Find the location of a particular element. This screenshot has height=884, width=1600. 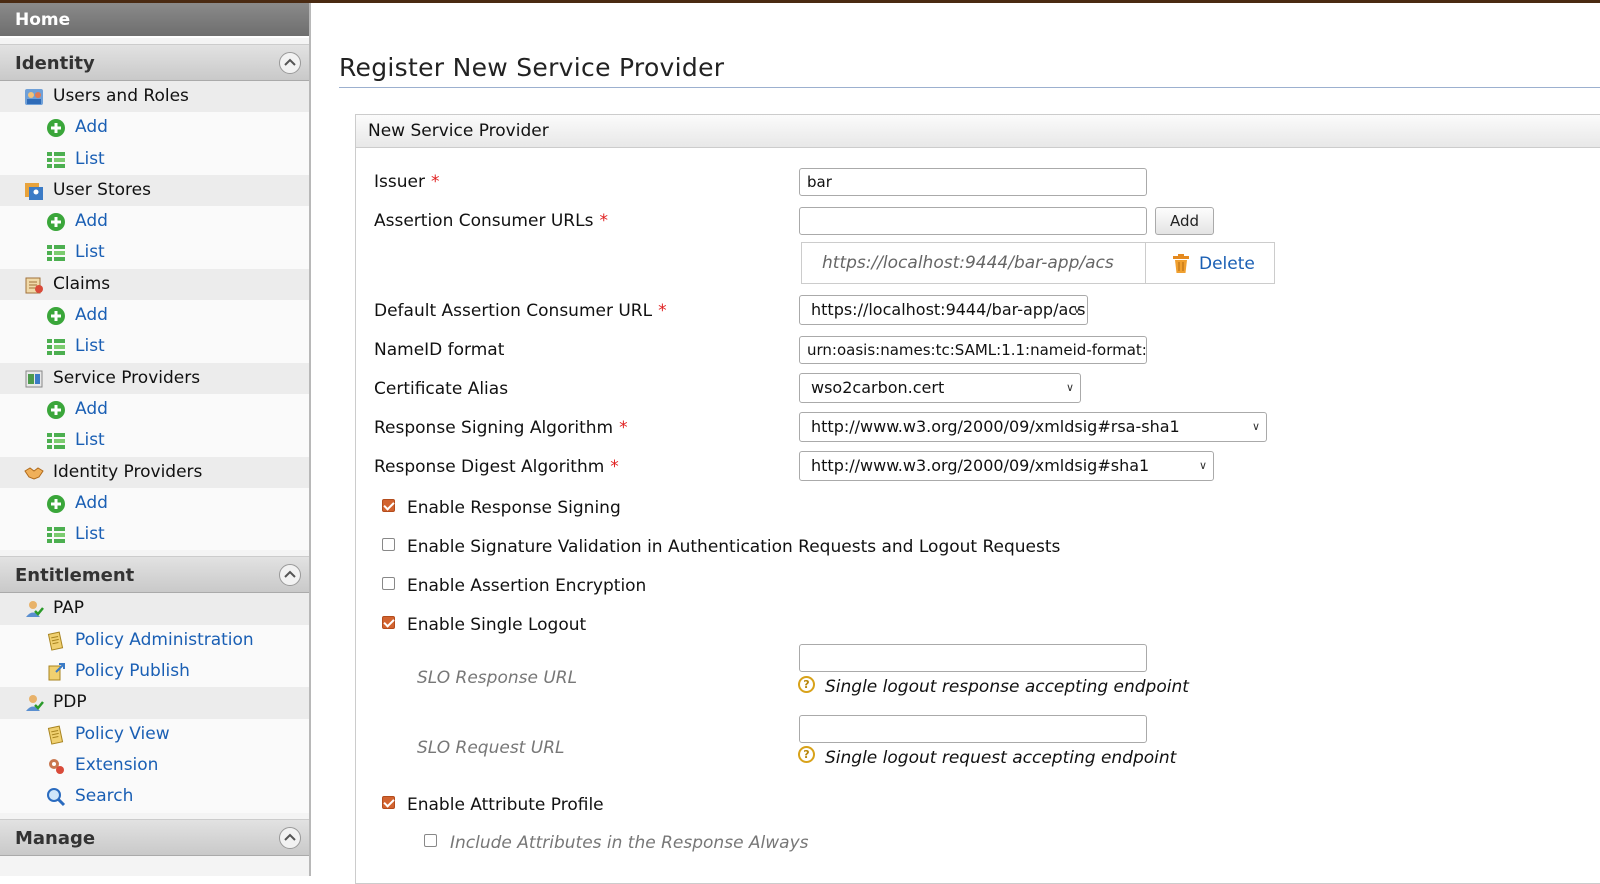

acs-add-button: Add is located at coordinates (1184, 221).